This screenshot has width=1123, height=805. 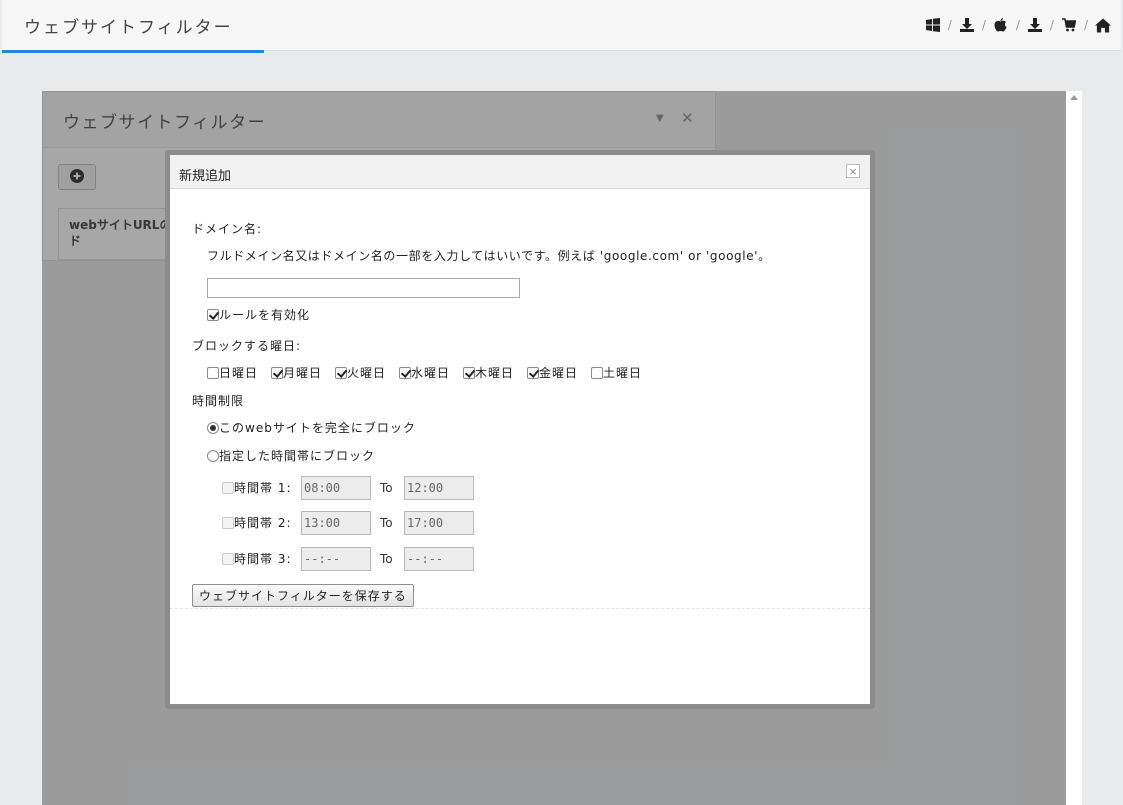 I want to click on full-block-label: このwebサイトを完全にブロック, so click(x=317, y=428).